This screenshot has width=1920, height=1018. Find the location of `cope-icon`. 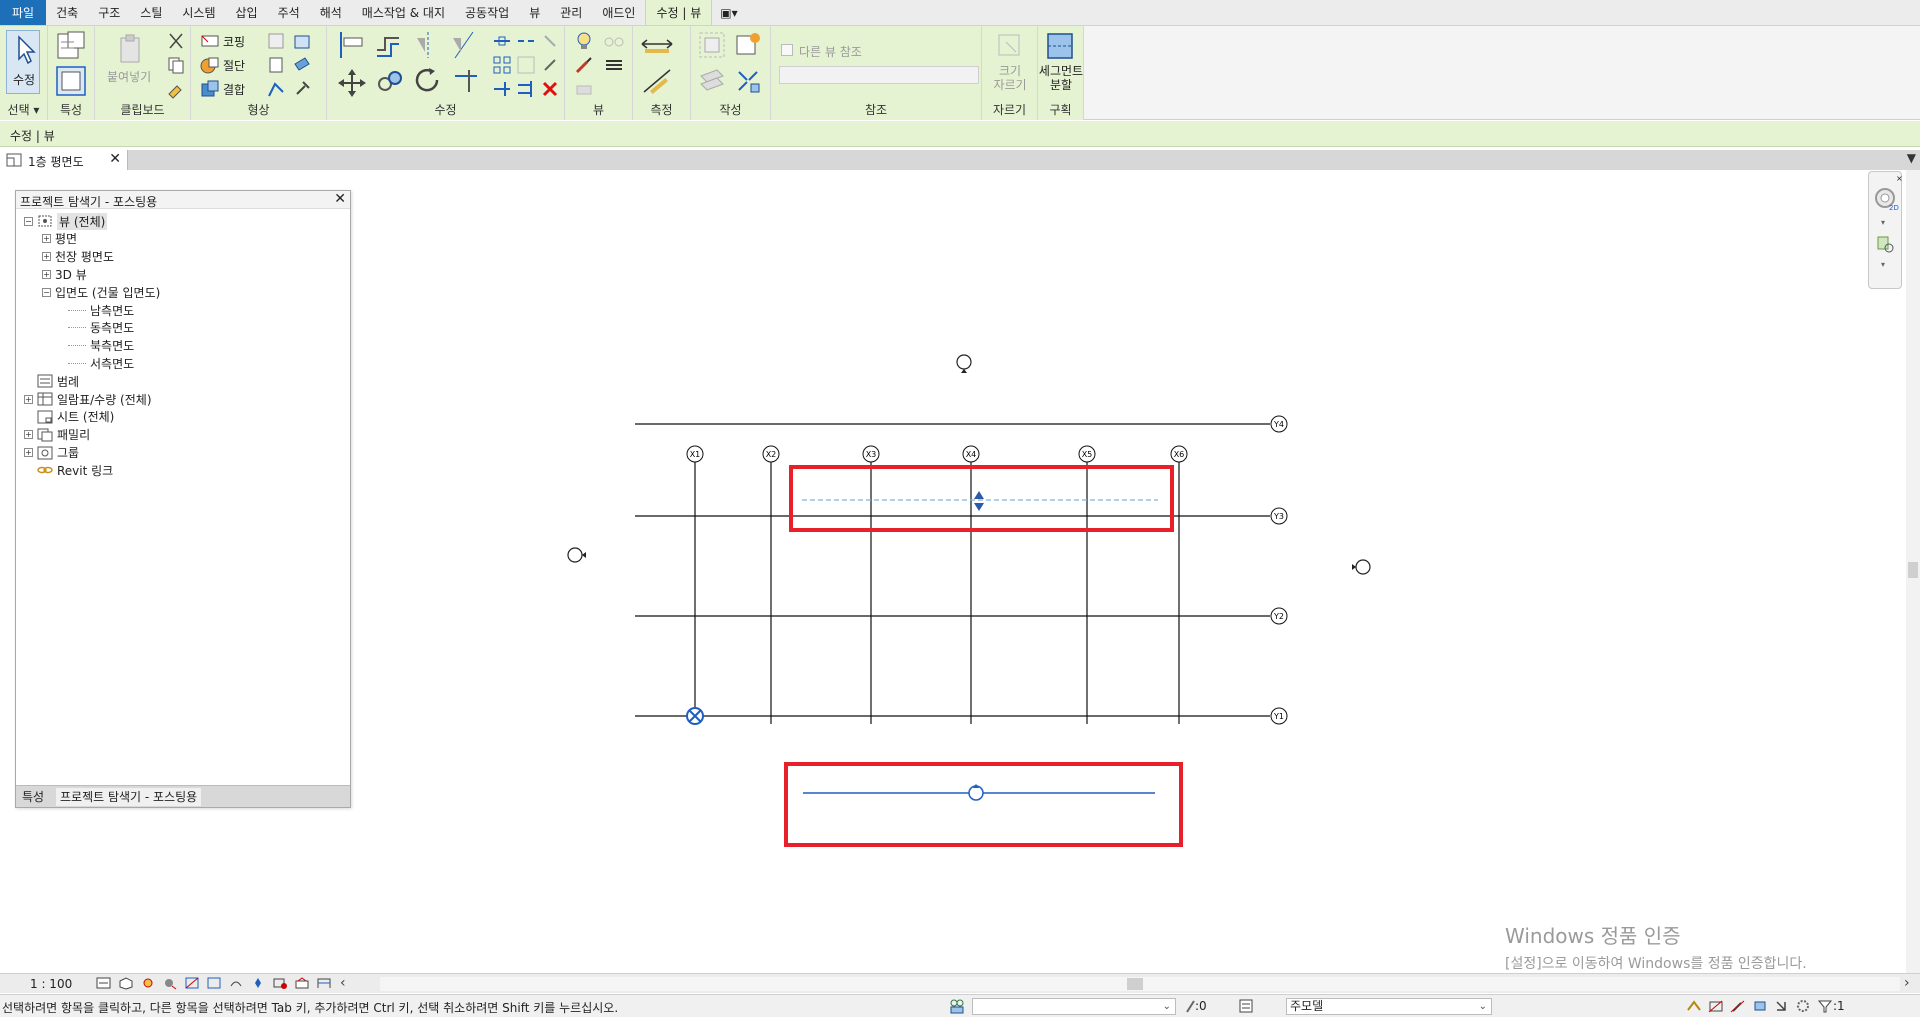

cope-icon is located at coordinates (210, 41).